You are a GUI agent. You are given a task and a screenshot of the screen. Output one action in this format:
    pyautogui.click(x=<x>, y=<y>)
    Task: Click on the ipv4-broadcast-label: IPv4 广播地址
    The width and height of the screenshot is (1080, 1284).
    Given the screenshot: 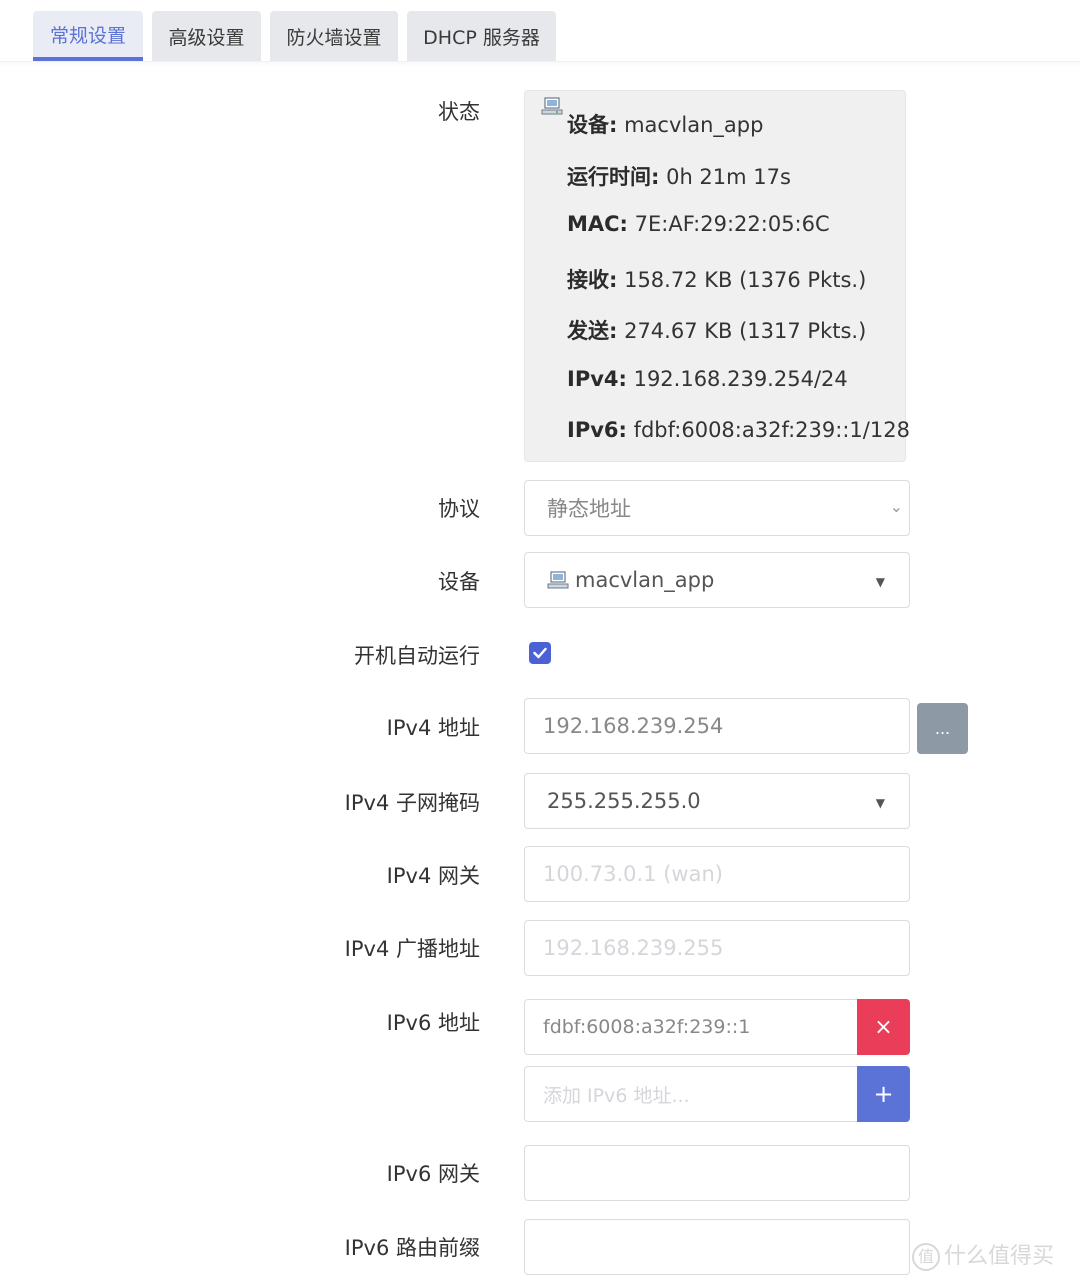 What is the action you would take?
    pyautogui.click(x=412, y=949)
    